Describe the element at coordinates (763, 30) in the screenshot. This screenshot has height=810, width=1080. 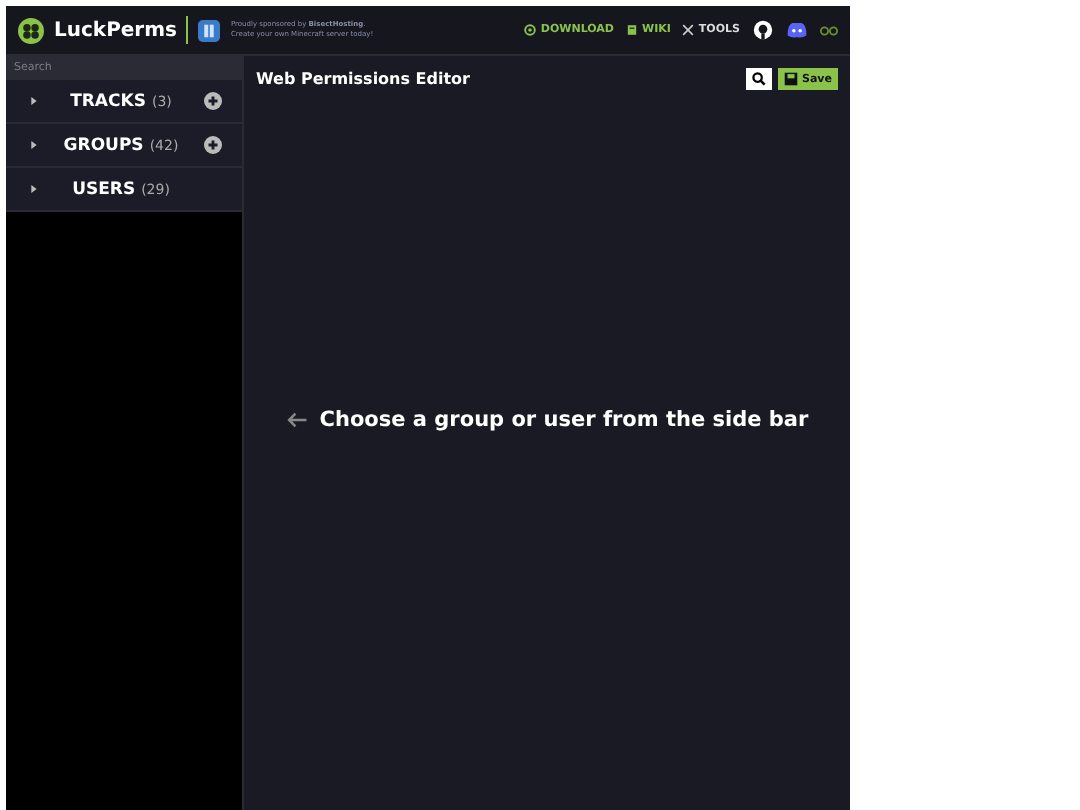
I see `github-icon` at that location.